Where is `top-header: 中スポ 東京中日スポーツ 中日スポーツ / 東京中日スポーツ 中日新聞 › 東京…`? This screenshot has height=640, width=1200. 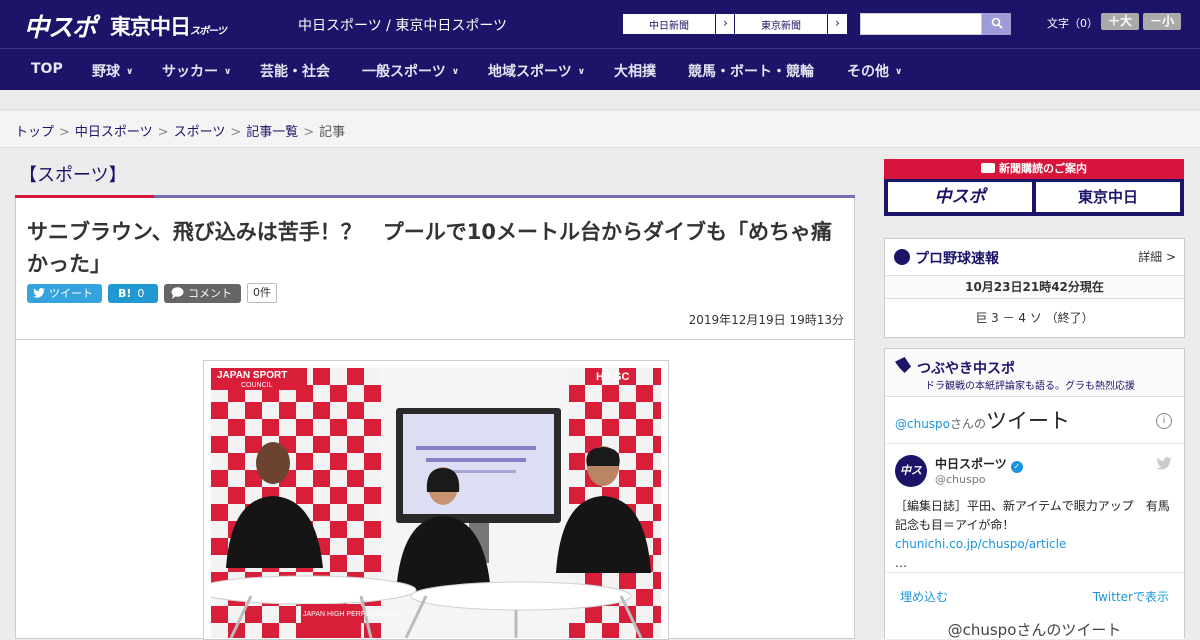 top-header: 中スポ 東京中日スポーツ 中日スポーツ / 東京中日スポーツ 中日新聞 › 東京… is located at coordinates (600, 24).